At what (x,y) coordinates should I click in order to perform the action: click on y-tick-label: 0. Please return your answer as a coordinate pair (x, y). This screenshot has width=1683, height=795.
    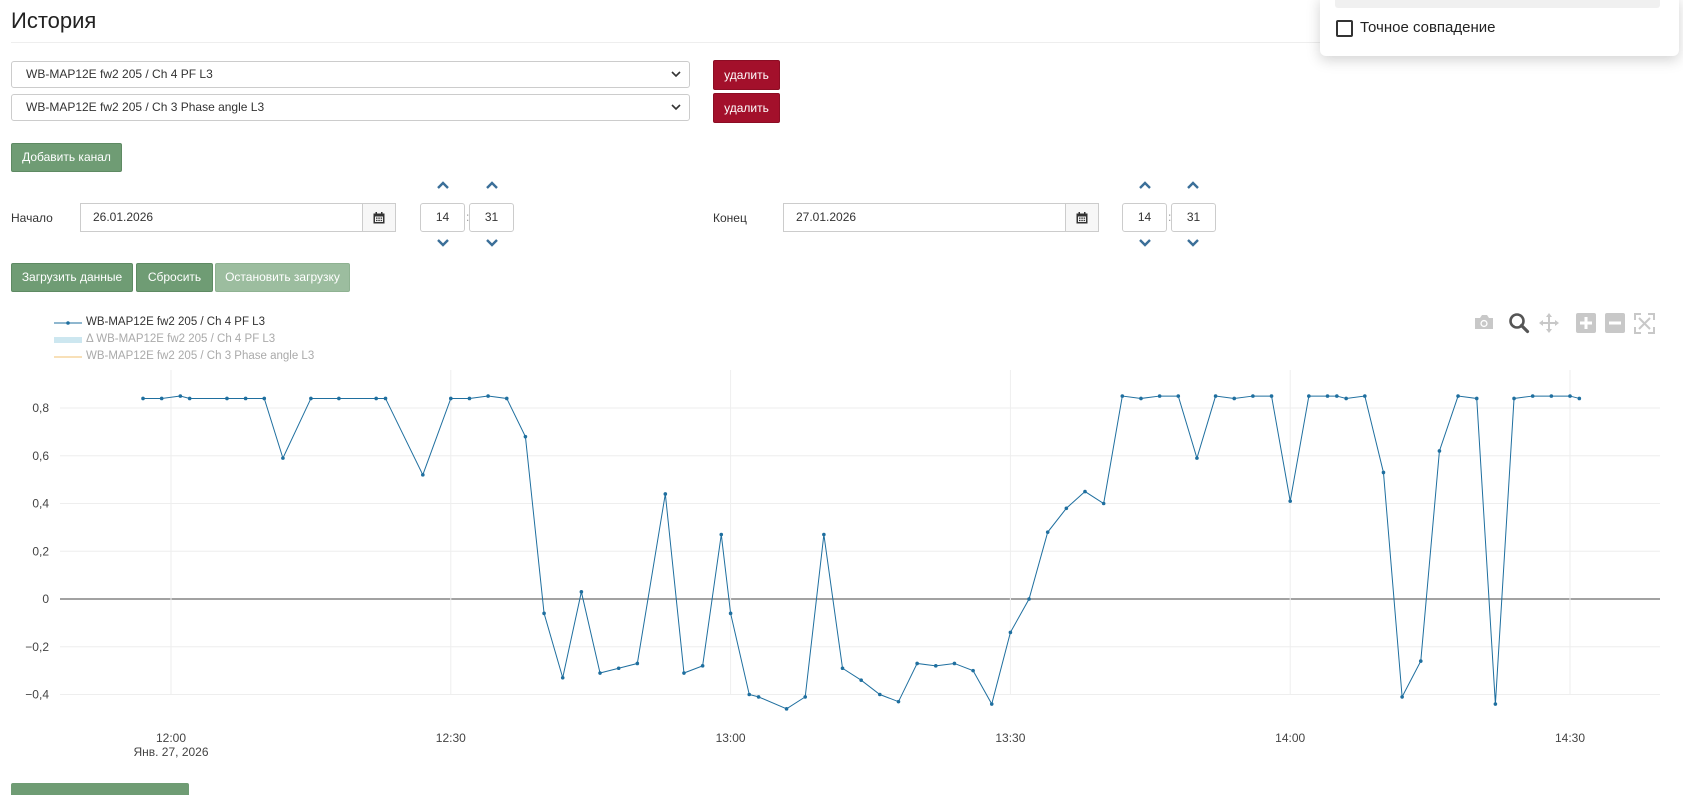
    Looking at the image, I should click on (45, 599).